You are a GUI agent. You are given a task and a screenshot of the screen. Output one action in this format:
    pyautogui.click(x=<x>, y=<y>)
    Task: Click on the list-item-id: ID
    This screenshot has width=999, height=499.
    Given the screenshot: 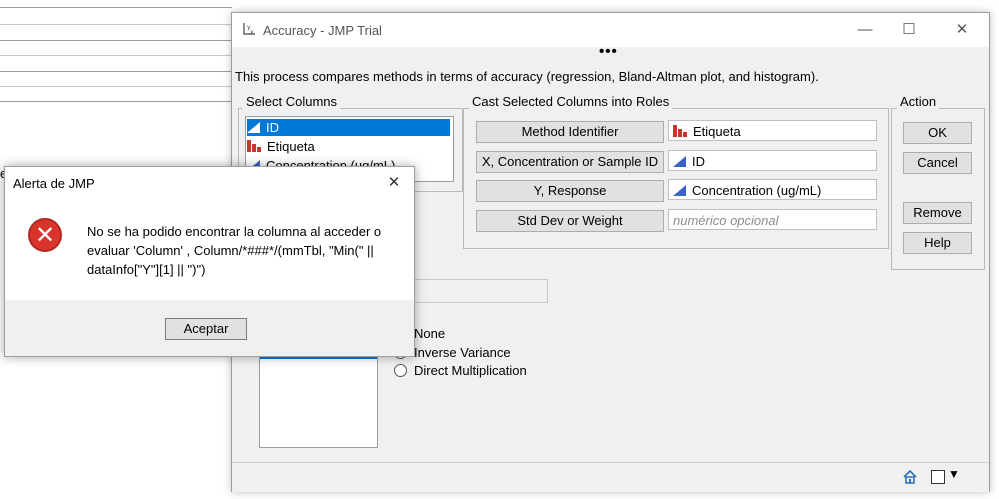 What is the action you would take?
    pyautogui.click(x=348, y=127)
    